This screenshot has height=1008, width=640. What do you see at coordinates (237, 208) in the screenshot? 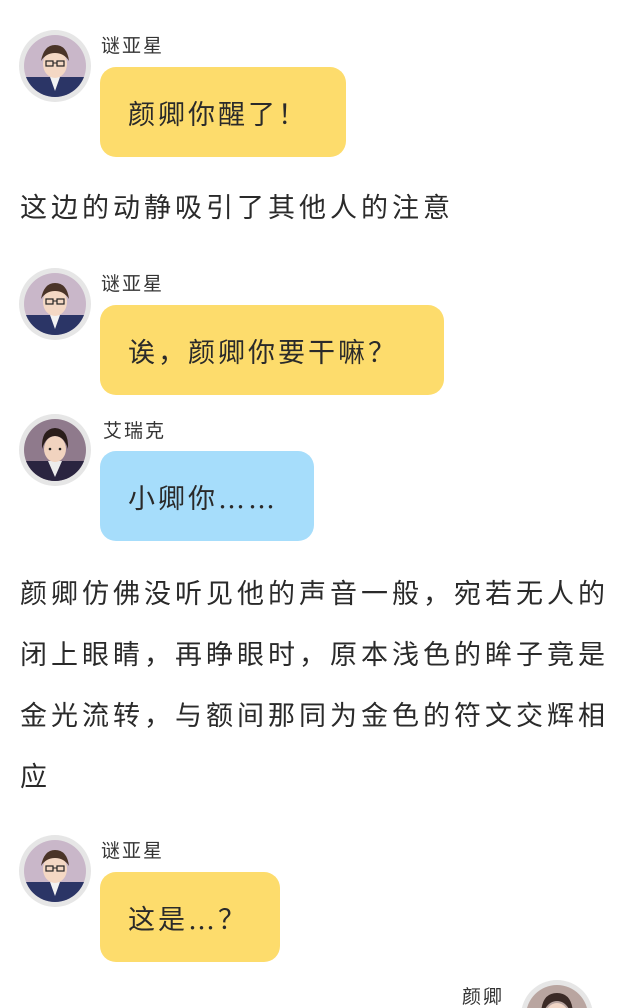
I see `narration-text: 这边的动静吸引了其他人的注意` at bounding box center [237, 208].